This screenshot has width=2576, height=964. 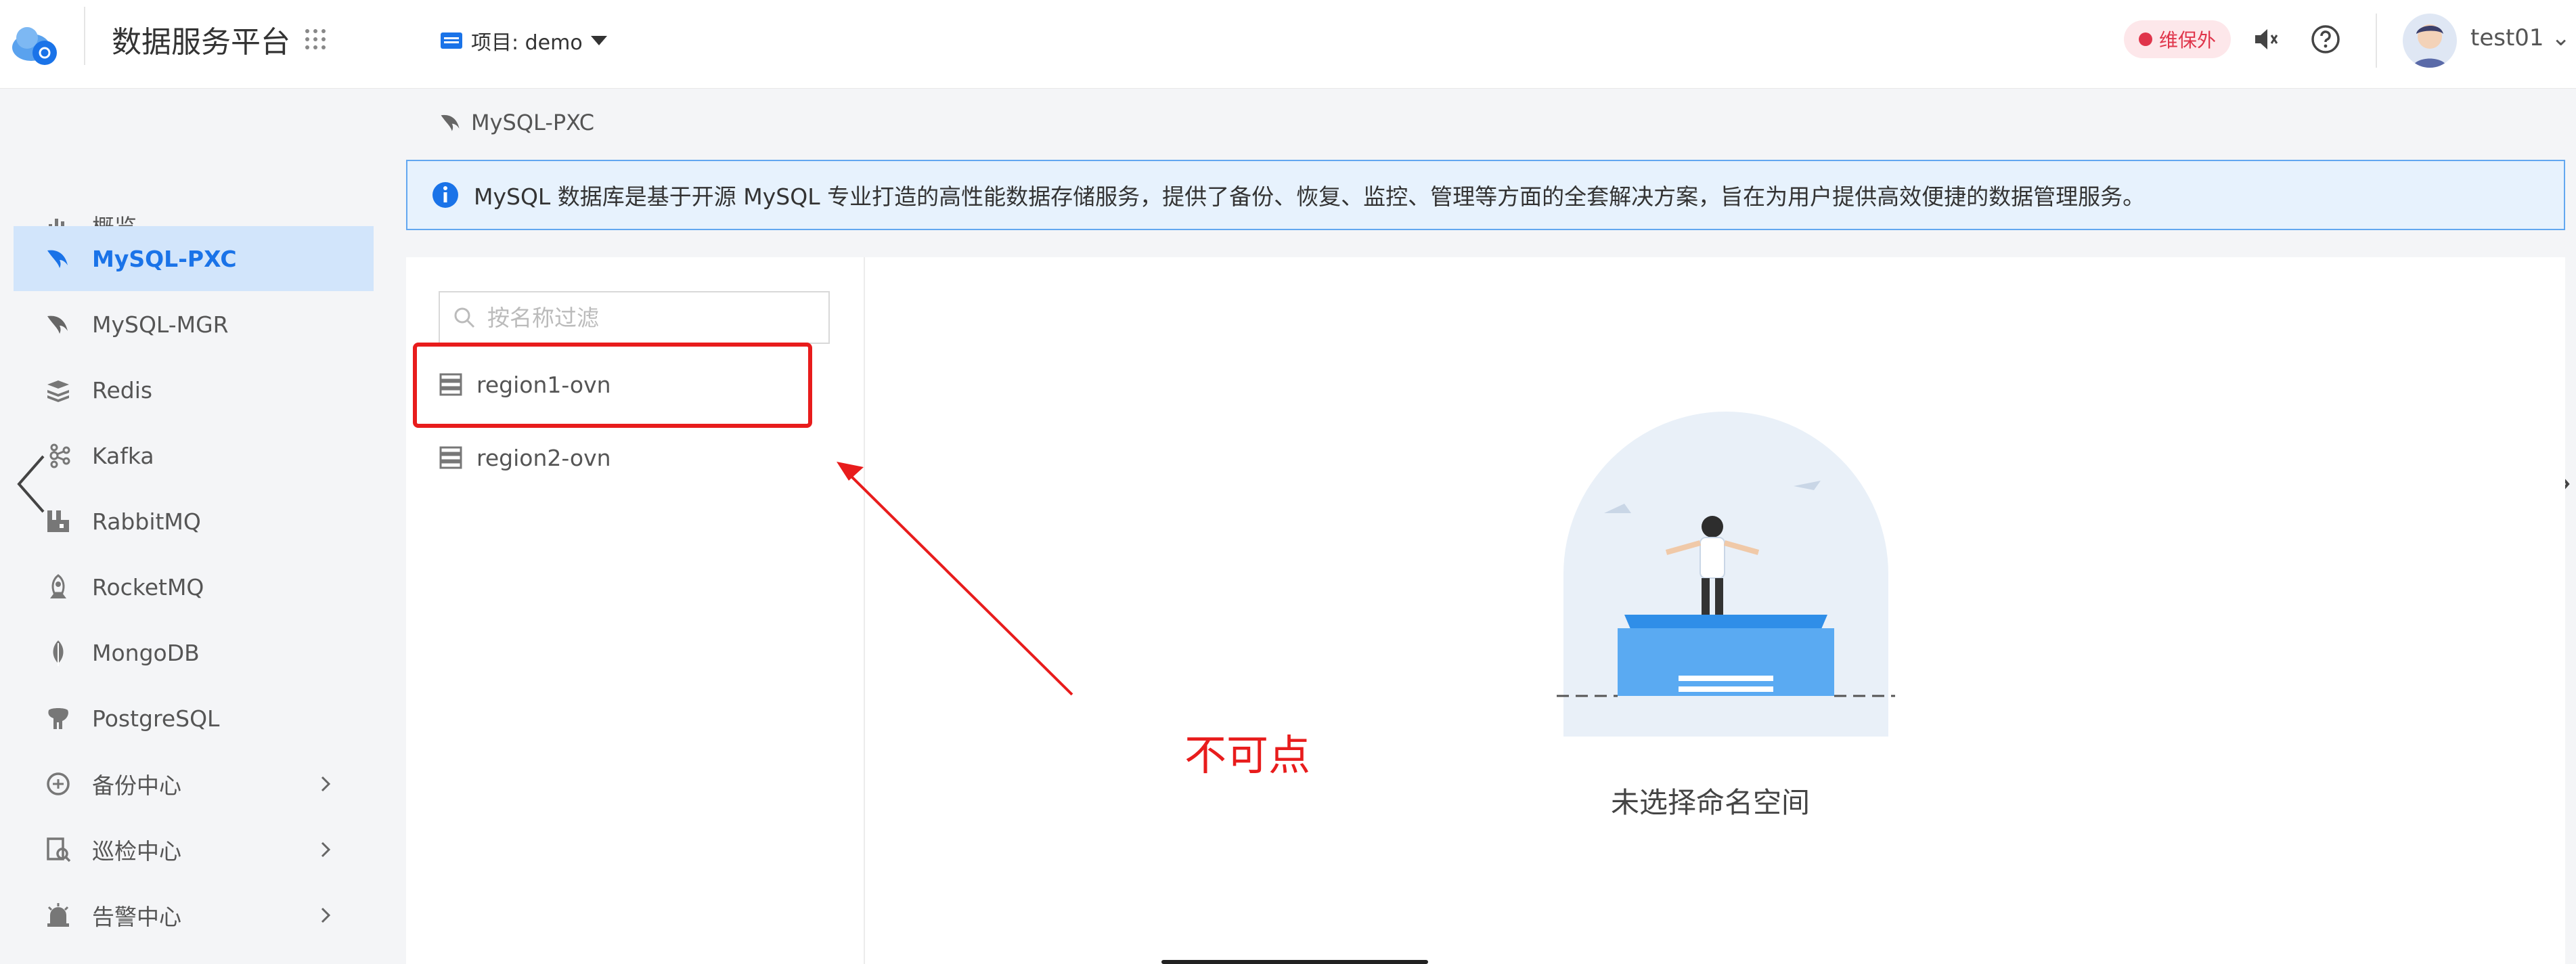 What do you see at coordinates (1294, 962) in the screenshot?
I see `bottom-scroll-bar` at bounding box center [1294, 962].